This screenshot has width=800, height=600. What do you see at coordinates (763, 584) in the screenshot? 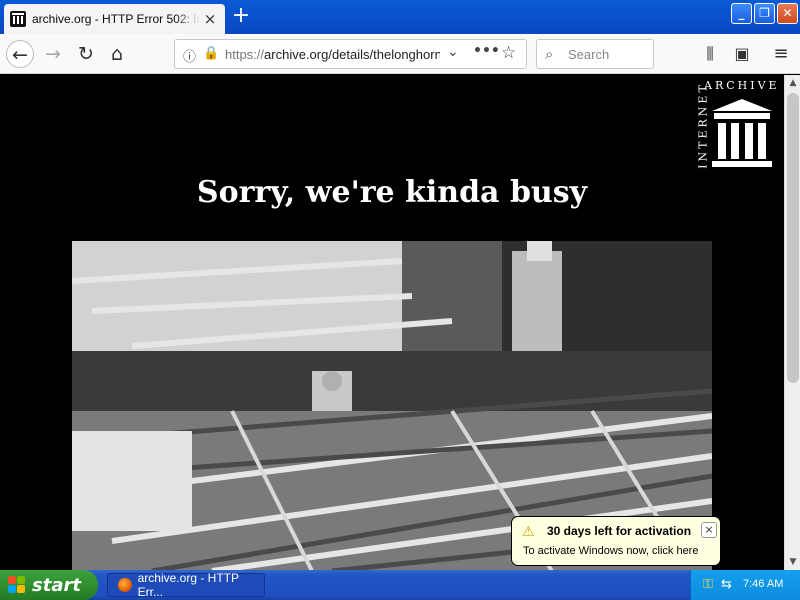
I see `clock: 7:46 AM` at bounding box center [763, 584].